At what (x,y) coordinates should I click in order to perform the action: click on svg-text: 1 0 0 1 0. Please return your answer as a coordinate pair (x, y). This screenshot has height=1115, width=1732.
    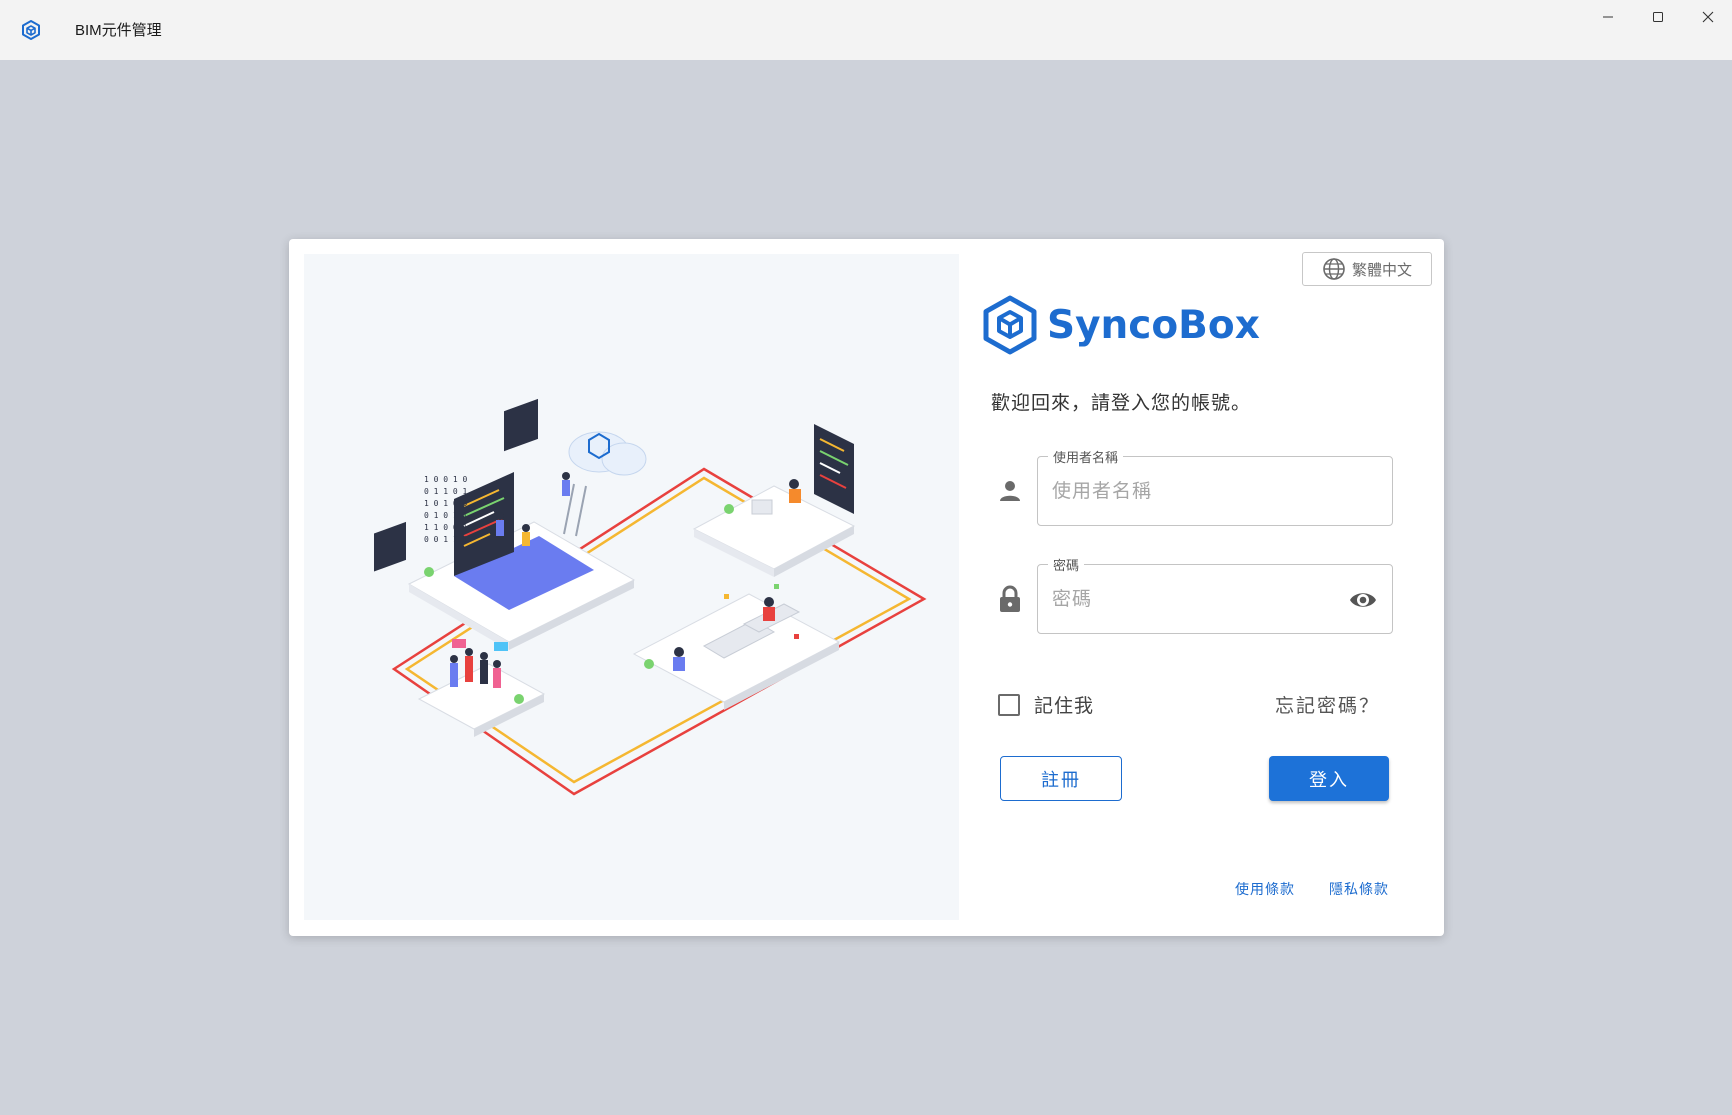
    Looking at the image, I should click on (446, 479).